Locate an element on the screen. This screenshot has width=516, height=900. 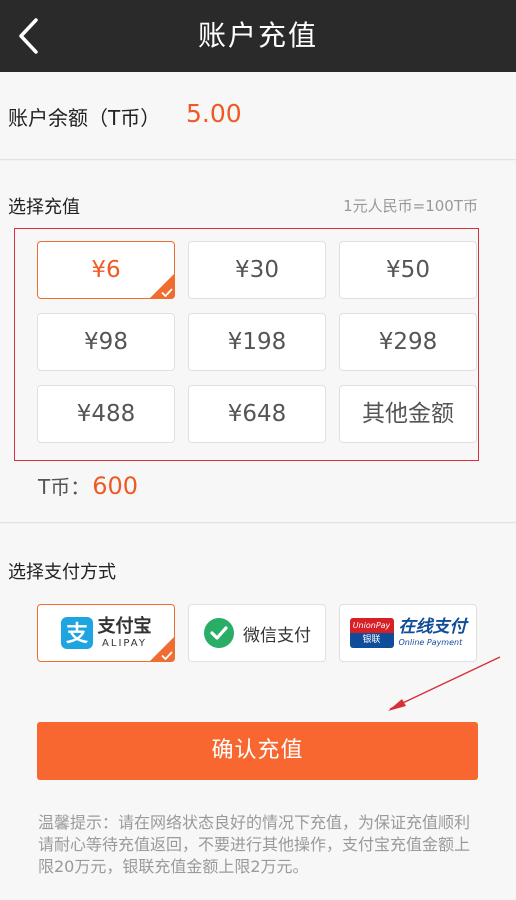
amount-option-label: ¥6 is located at coordinates (106, 270).